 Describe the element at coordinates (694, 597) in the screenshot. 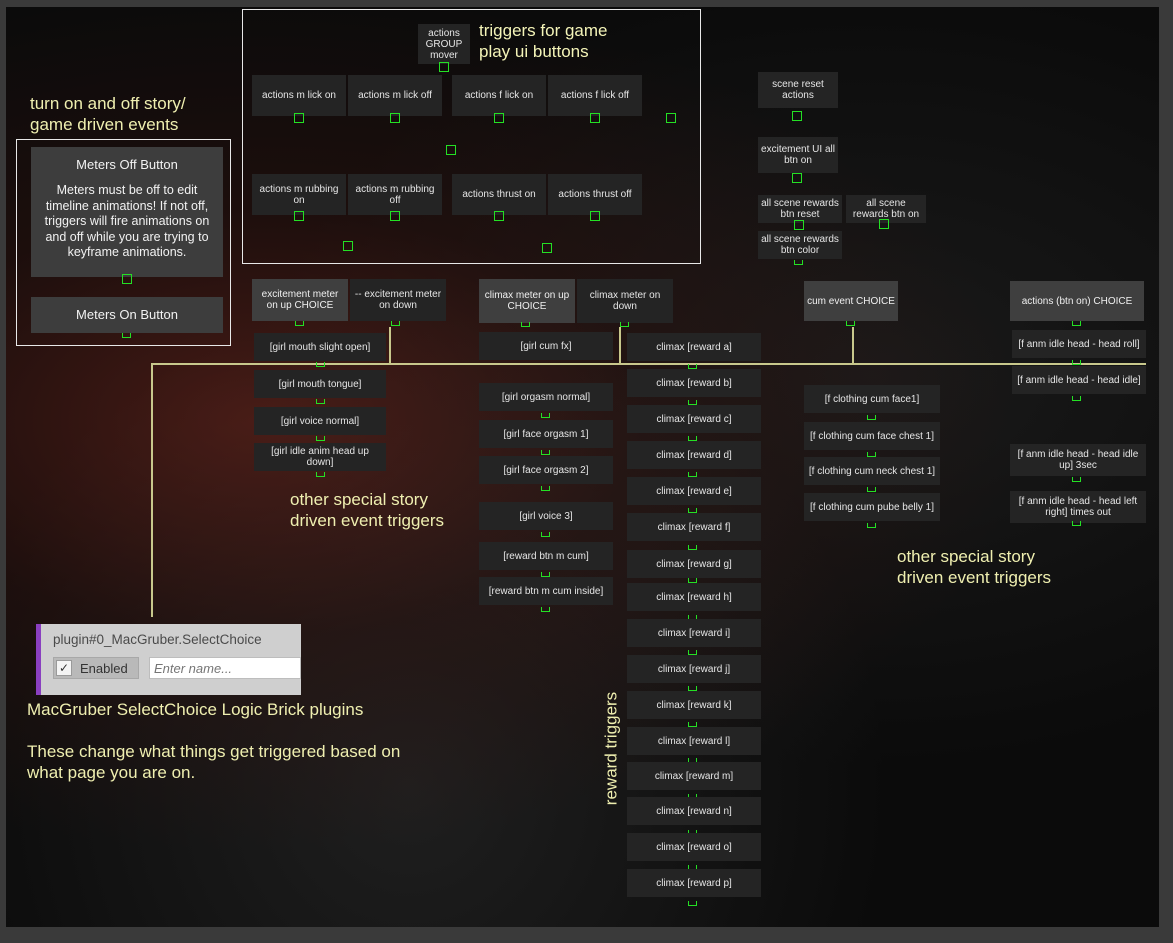

I see `reward-block: climax [reward h]` at that location.